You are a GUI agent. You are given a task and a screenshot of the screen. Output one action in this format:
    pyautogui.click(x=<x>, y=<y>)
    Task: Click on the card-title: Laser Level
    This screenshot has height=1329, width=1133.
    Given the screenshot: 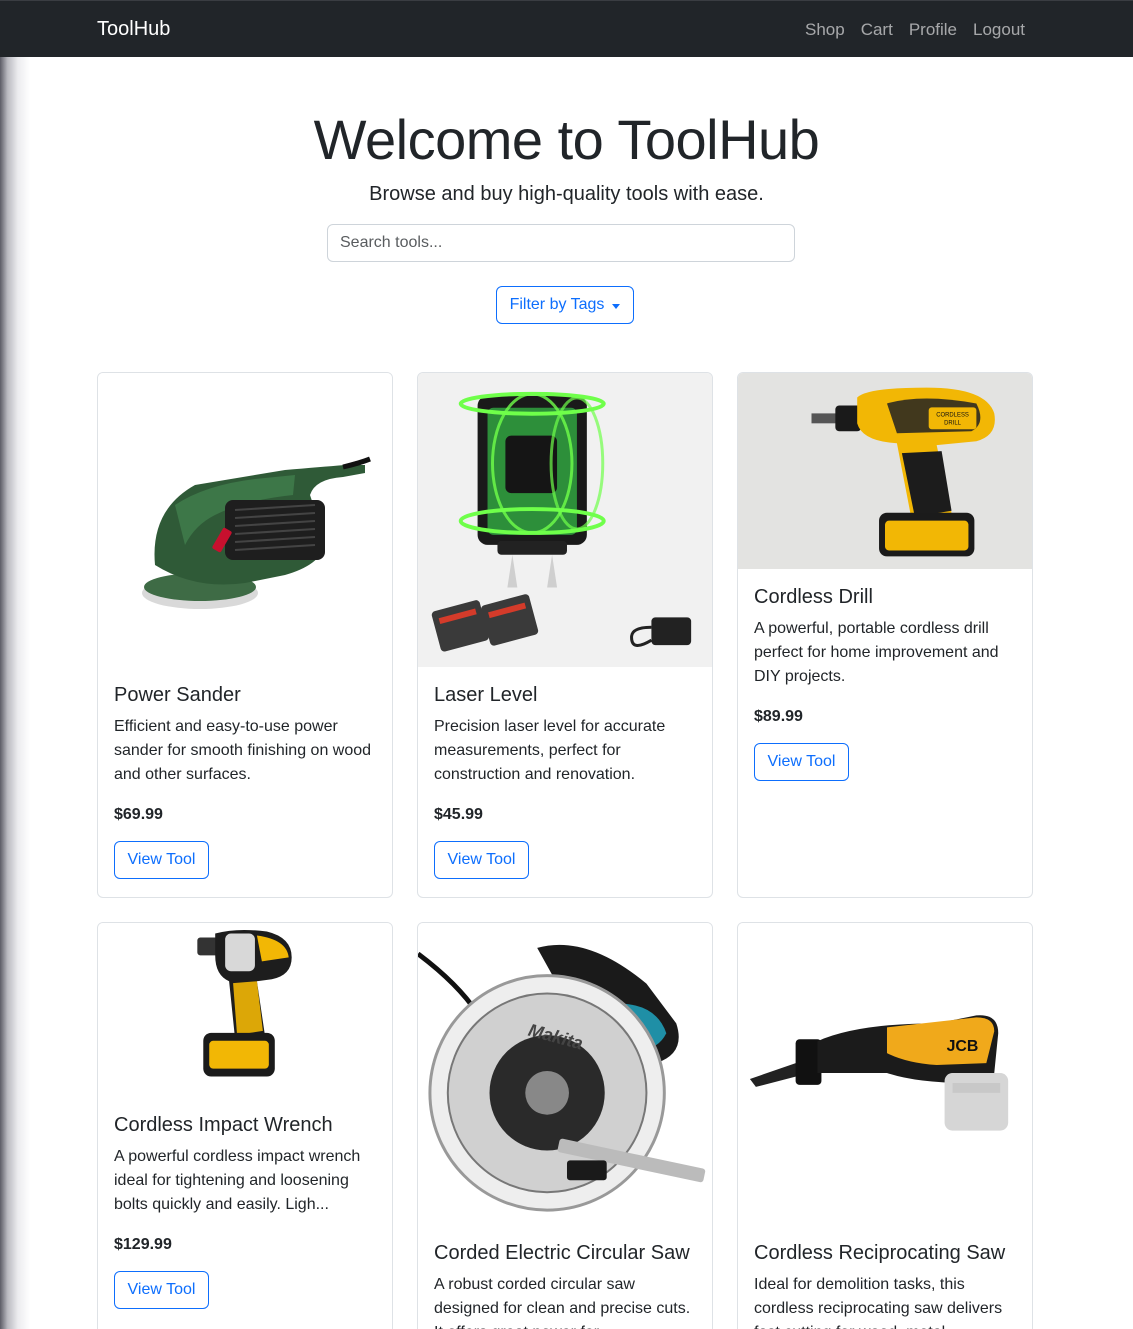 What is the action you would take?
    pyautogui.click(x=486, y=695)
    